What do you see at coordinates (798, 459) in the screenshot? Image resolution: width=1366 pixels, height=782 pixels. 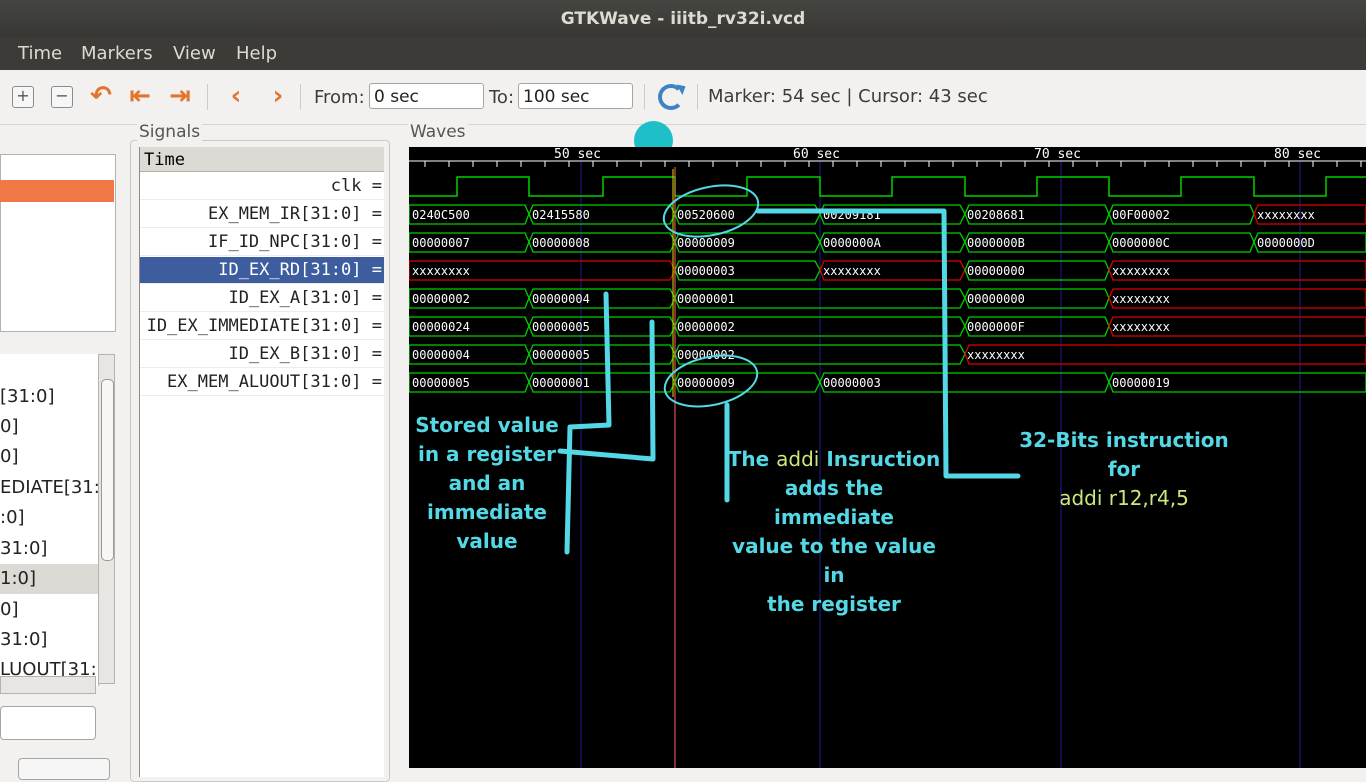 I see `annotation-highlight: addi` at bounding box center [798, 459].